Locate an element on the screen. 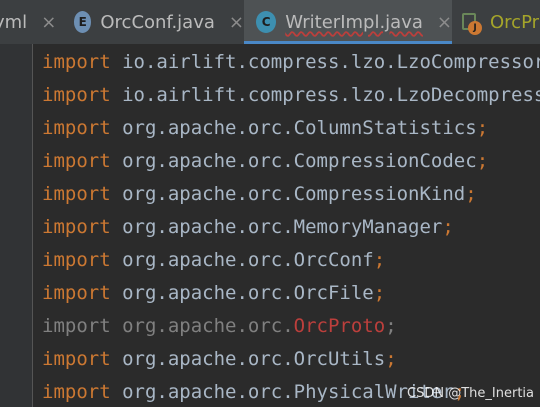  line-gutter is located at coordinates (16, 225).